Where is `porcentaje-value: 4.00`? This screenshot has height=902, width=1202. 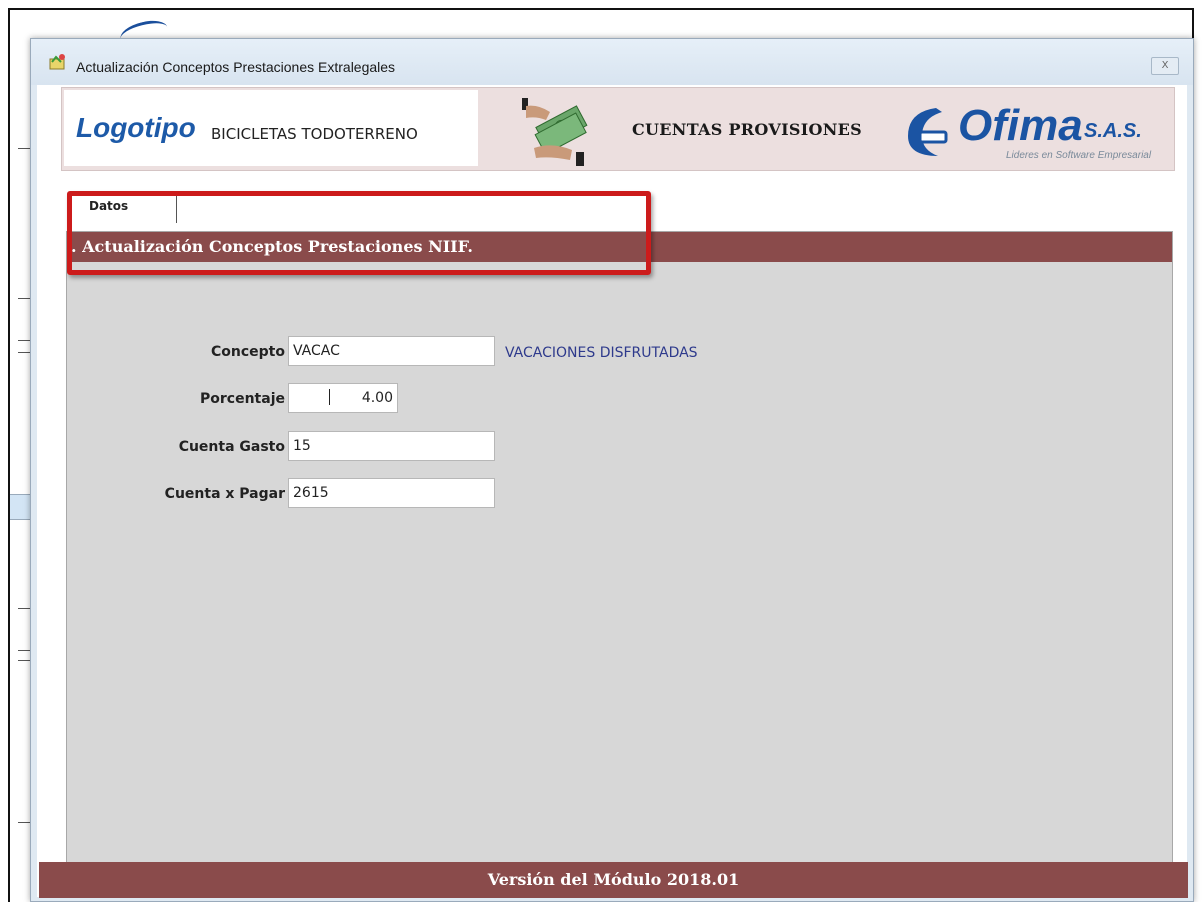
porcentaje-value: 4.00 is located at coordinates (377, 398).